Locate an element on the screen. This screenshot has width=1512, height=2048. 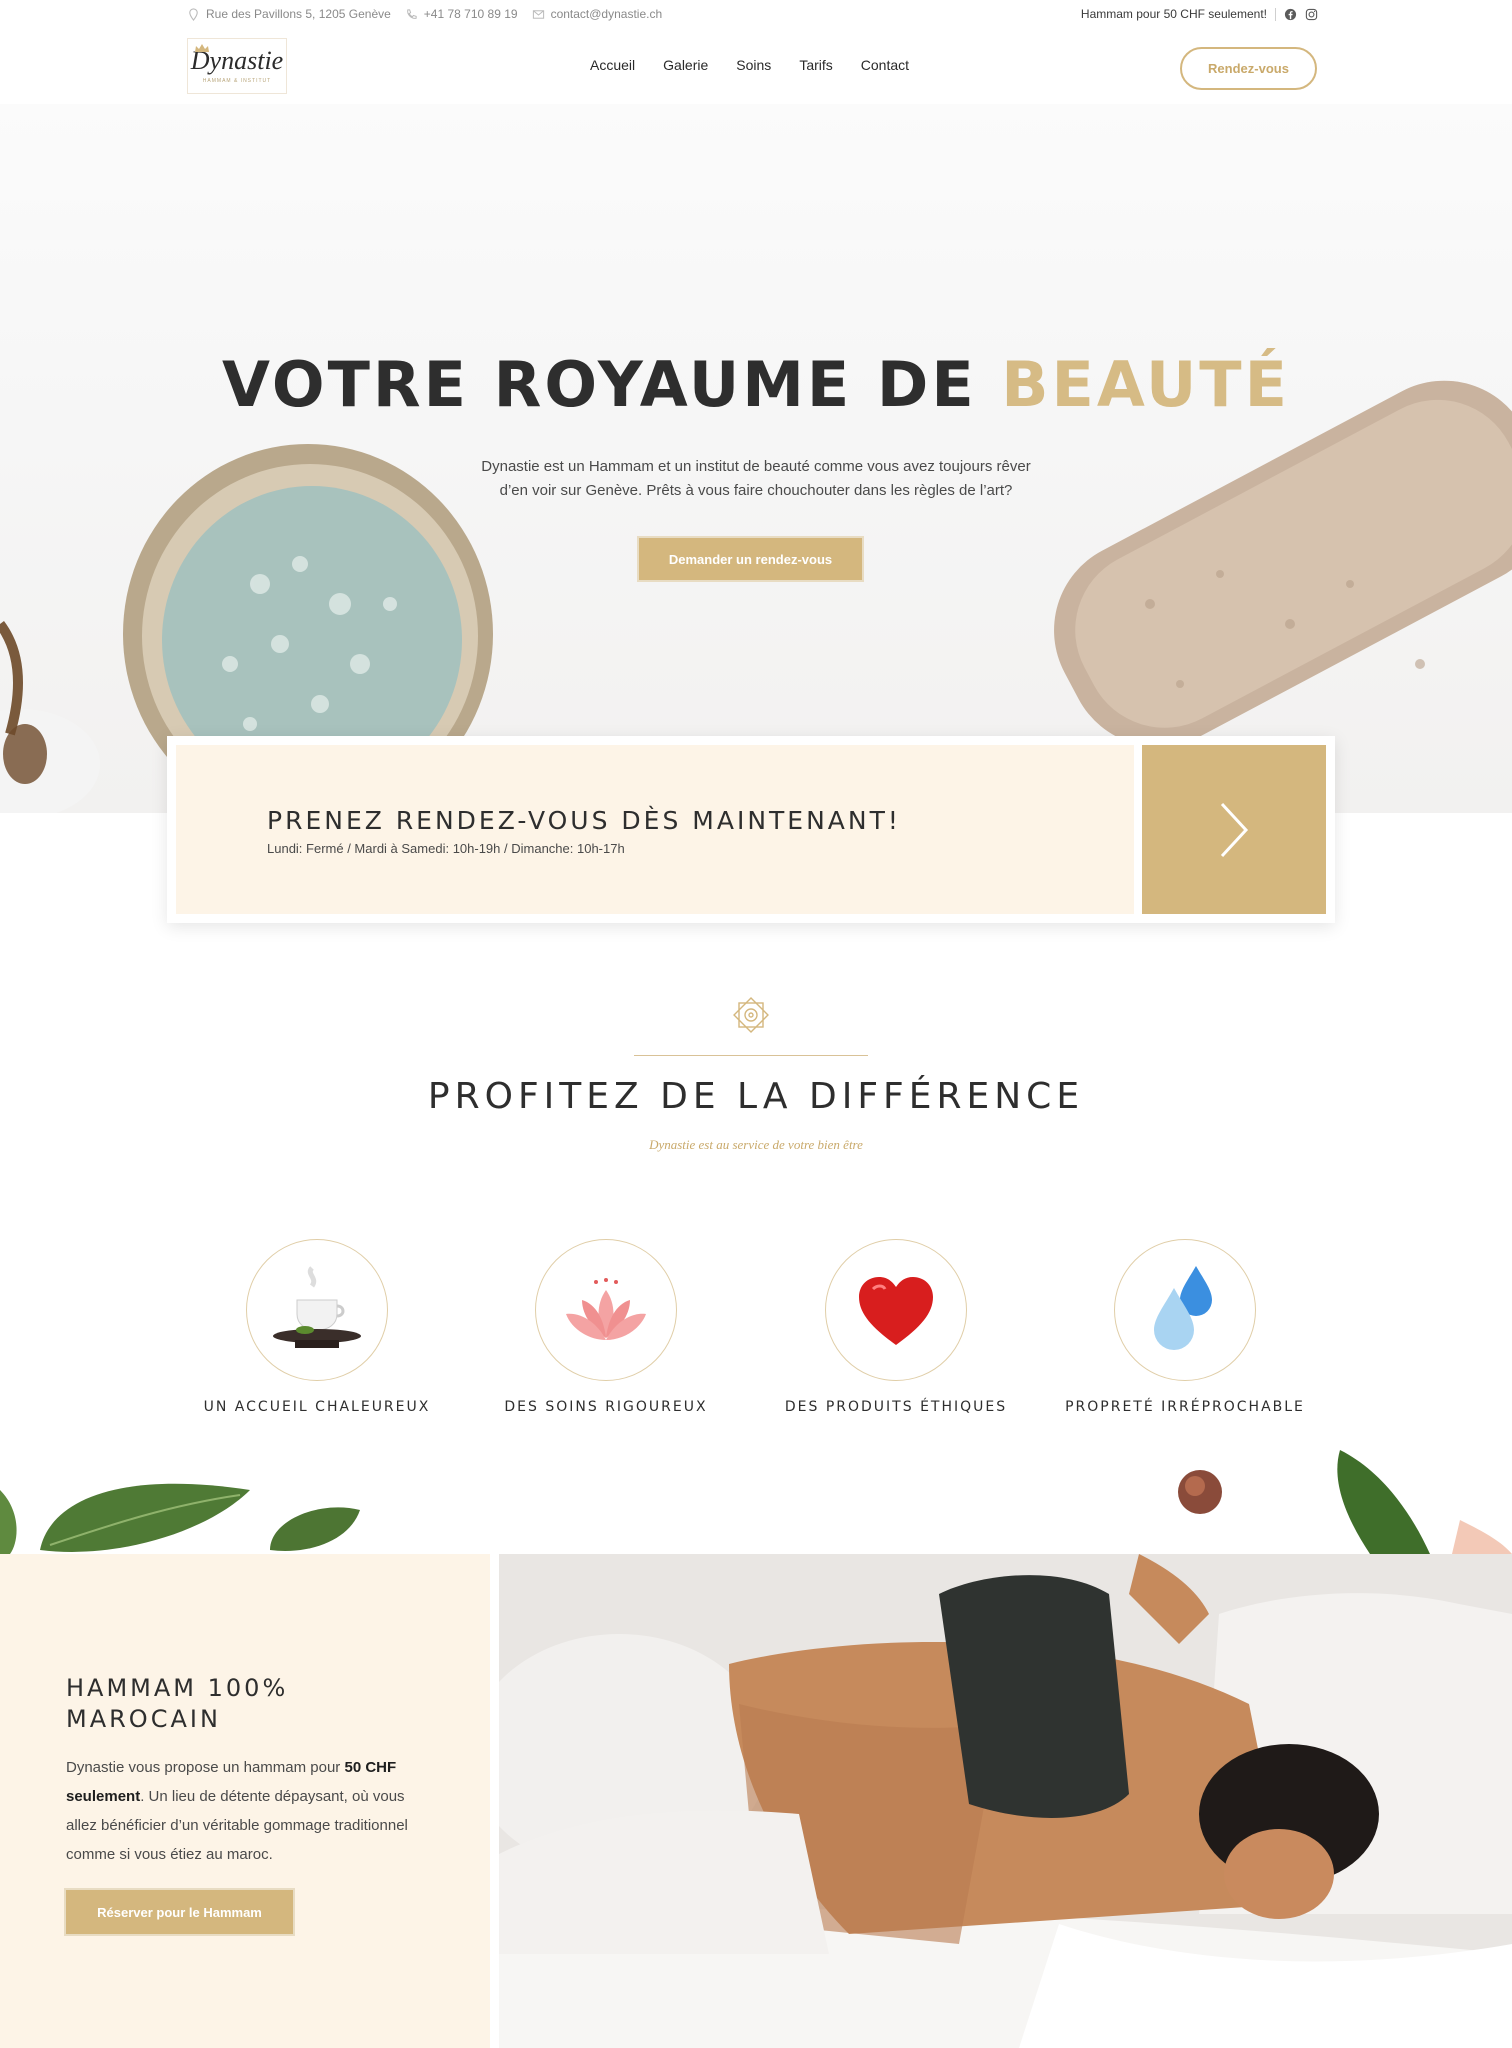
nav-accueil: Accueil is located at coordinates (612, 65).